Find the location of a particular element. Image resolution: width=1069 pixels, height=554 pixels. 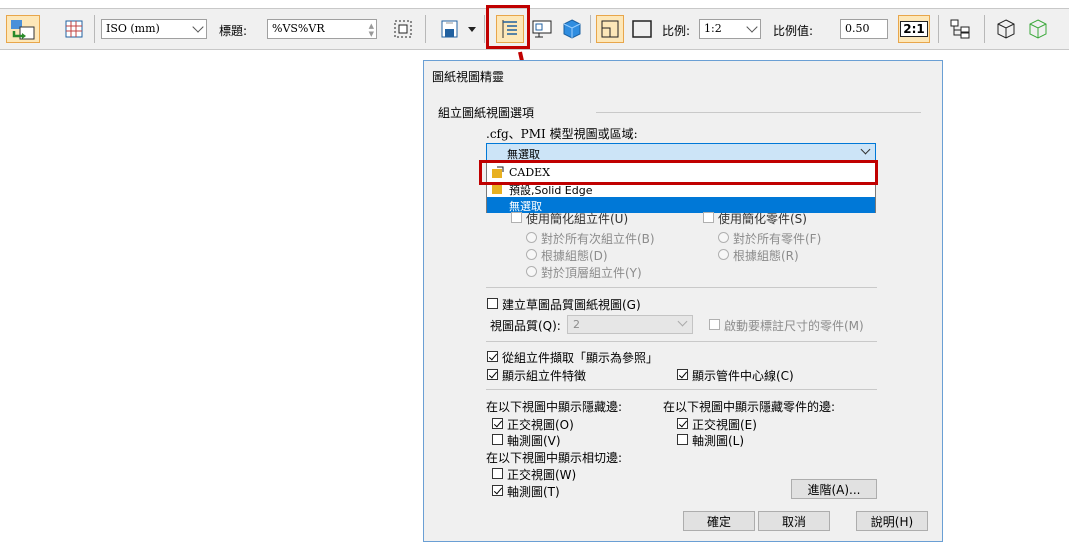

assembly-features-label: 顯示組立件特徵 is located at coordinates (544, 376).